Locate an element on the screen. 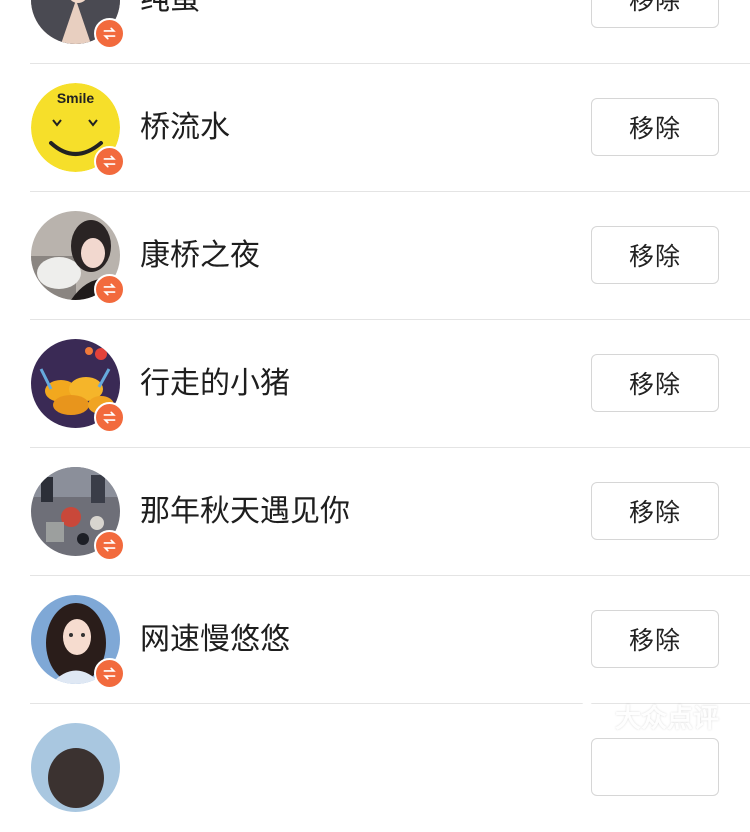 Image resolution: width=750 pixels, height=832 pixels. remove-button is located at coordinates (655, 767).